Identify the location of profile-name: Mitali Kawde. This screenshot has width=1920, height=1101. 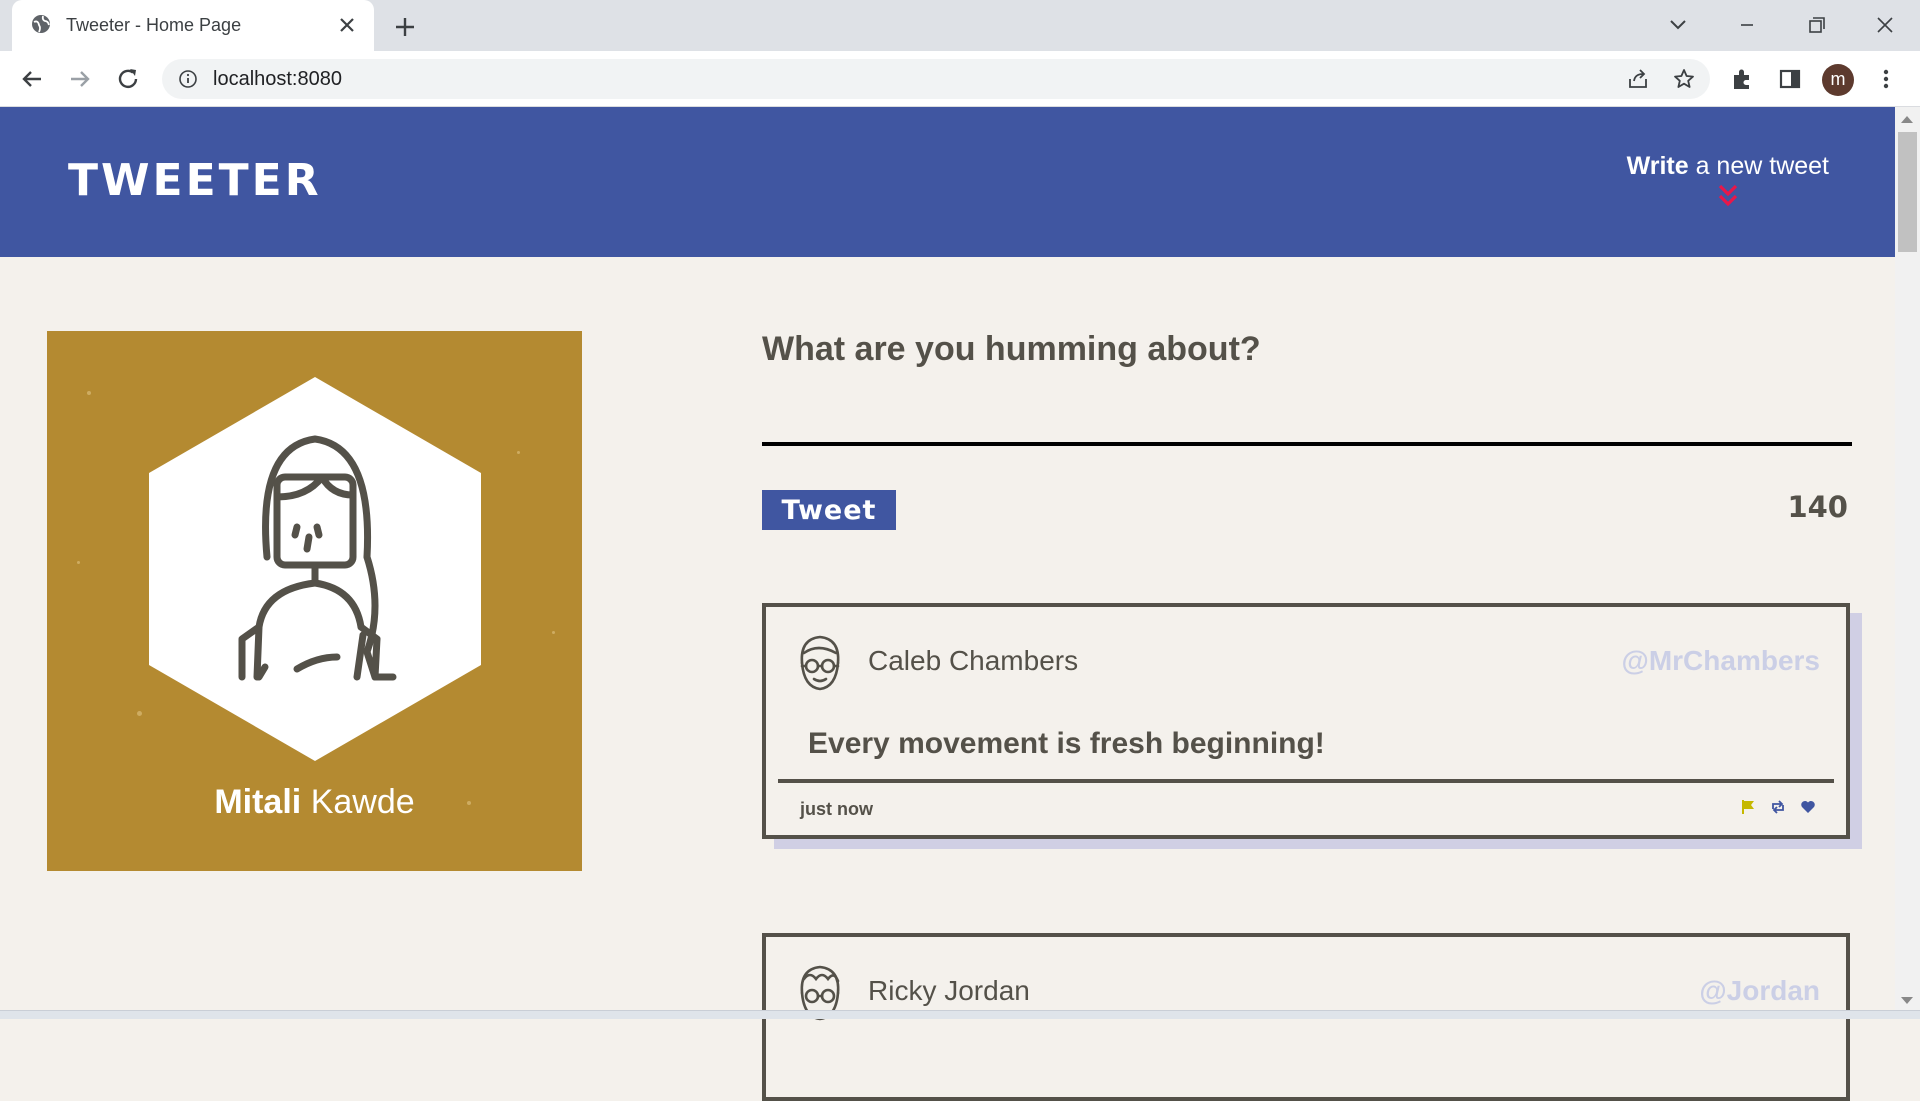
(314, 802).